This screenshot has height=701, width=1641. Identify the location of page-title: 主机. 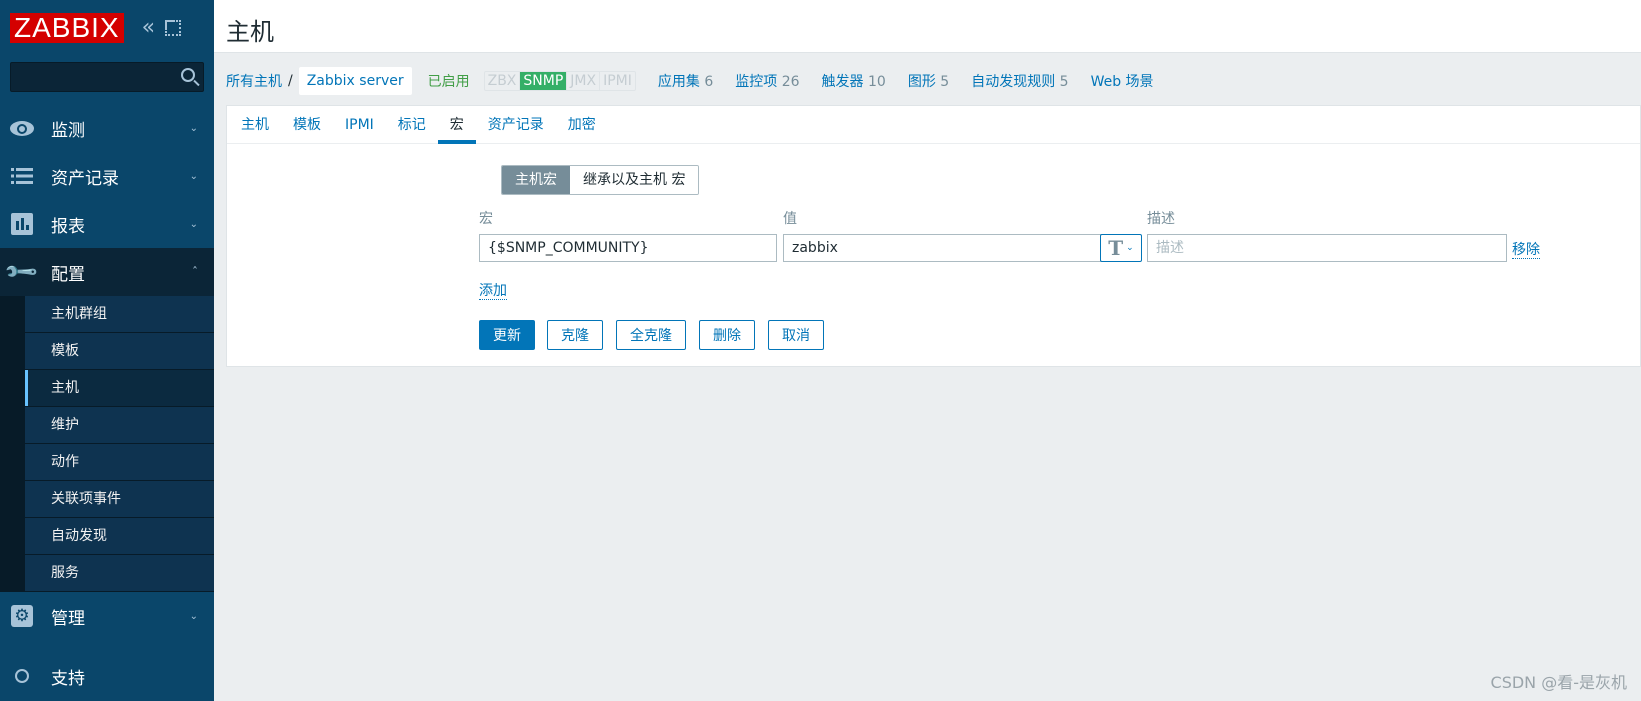
(250, 32).